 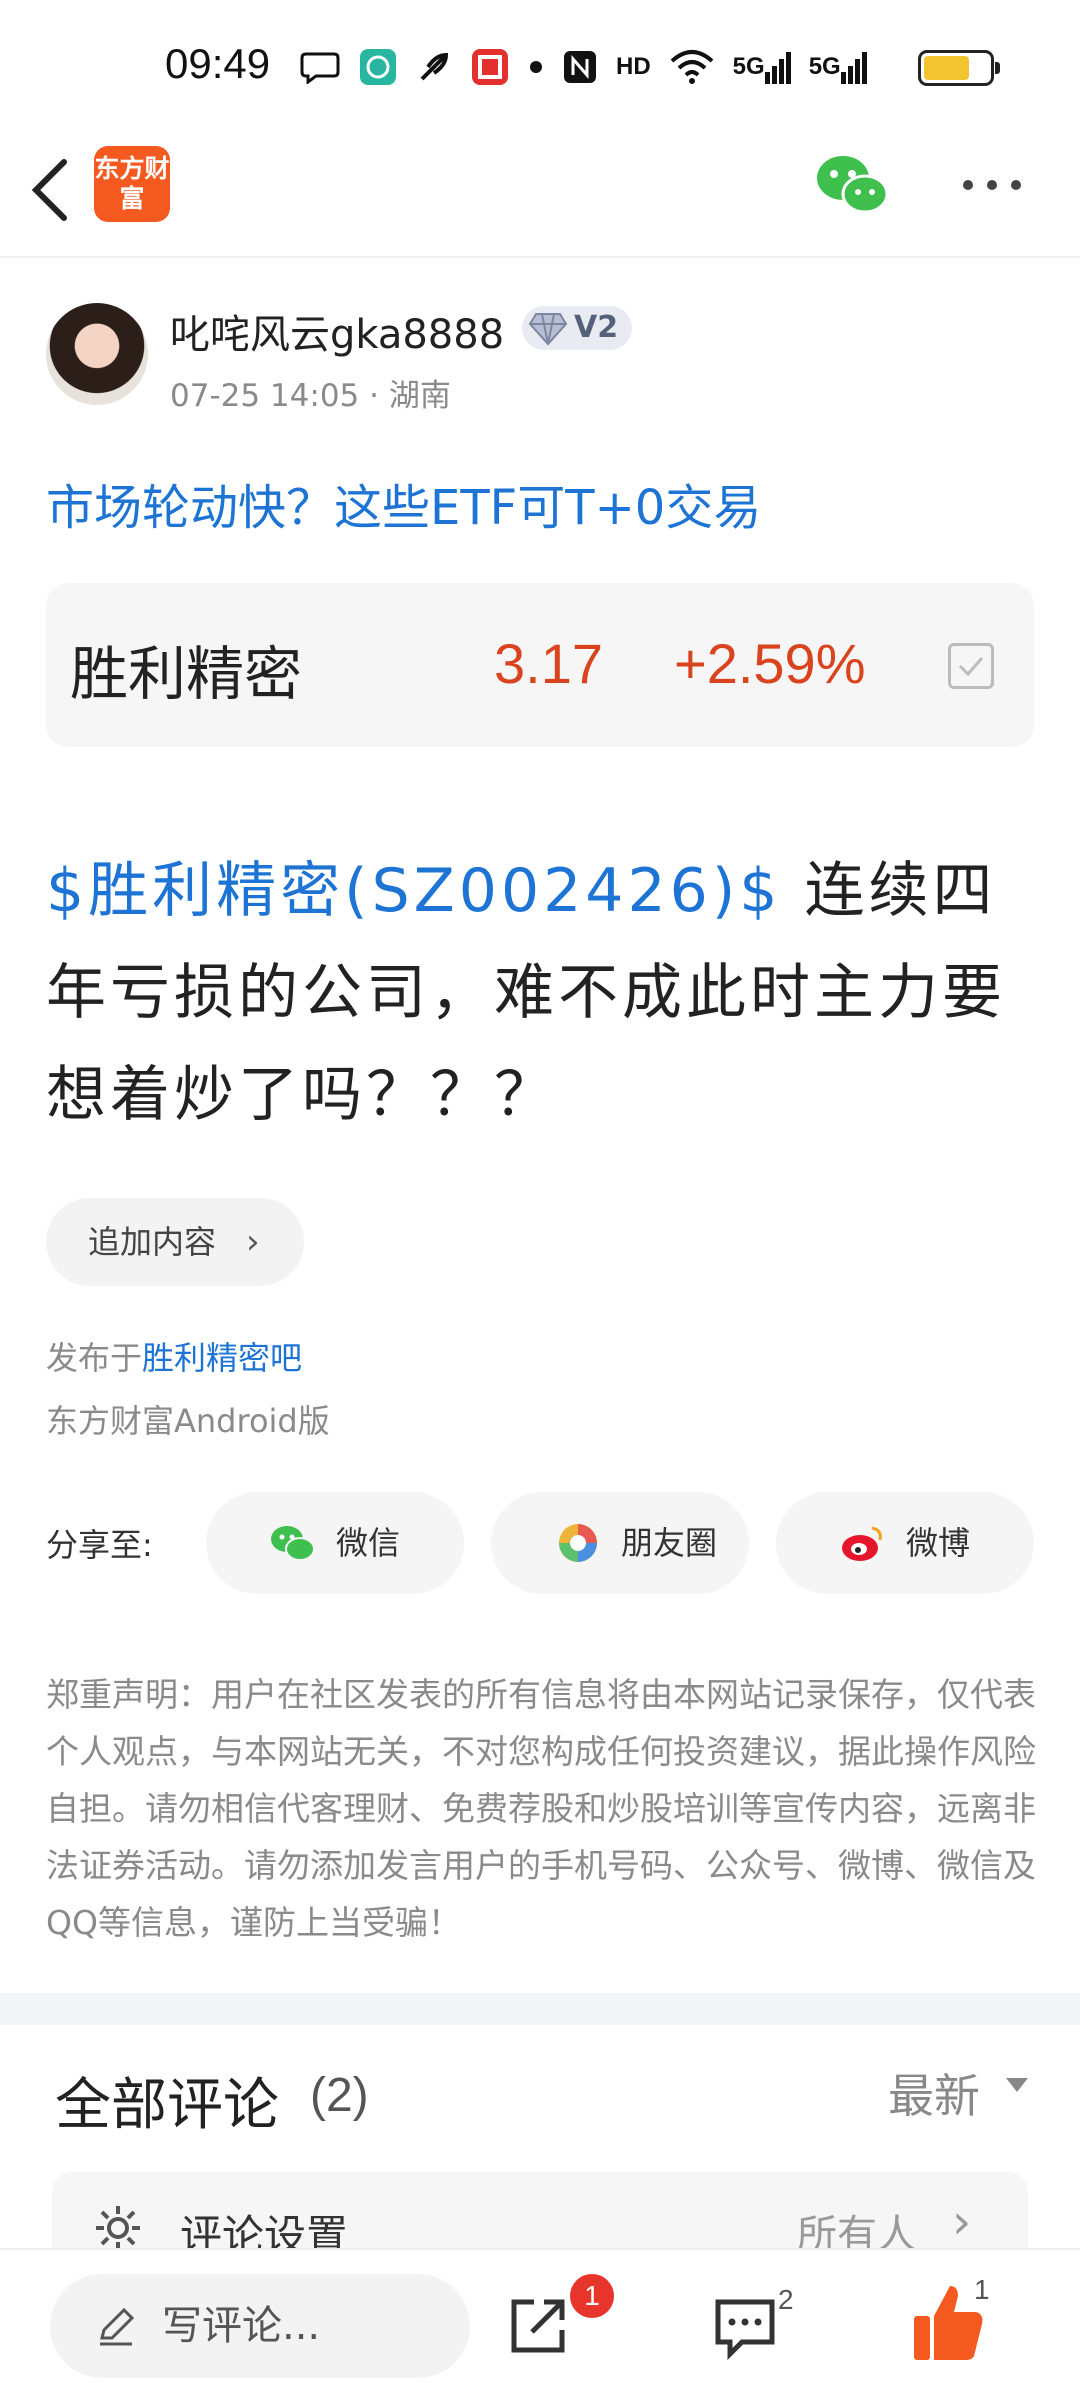 What do you see at coordinates (692, 67) in the screenshot?
I see `wifi-icon` at bounding box center [692, 67].